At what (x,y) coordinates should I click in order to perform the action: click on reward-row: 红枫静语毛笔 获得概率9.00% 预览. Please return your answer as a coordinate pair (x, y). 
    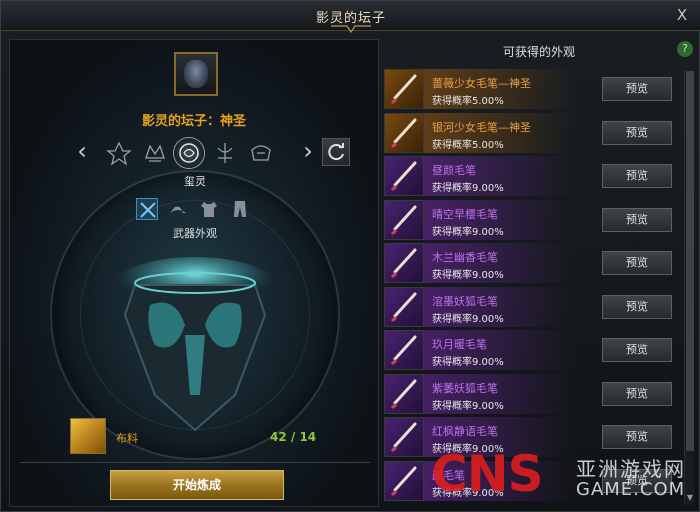
    Looking at the image, I should click on (532, 437).